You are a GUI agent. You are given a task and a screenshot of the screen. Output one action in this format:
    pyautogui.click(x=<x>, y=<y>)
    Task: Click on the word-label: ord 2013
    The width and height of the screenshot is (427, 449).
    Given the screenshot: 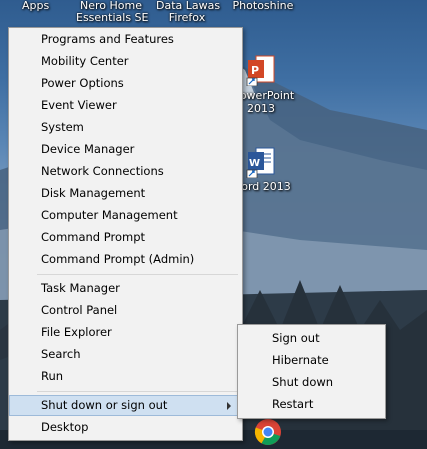 What is the action you would take?
    pyautogui.click(x=266, y=187)
    